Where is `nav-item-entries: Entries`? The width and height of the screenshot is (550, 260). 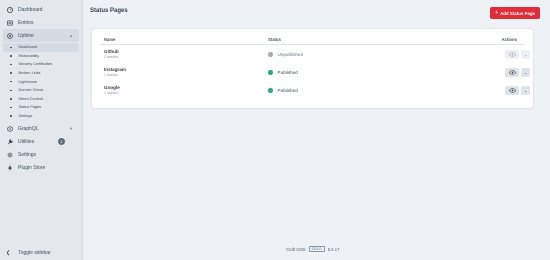
nav-item-entries: Entries is located at coordinates (41, 22).